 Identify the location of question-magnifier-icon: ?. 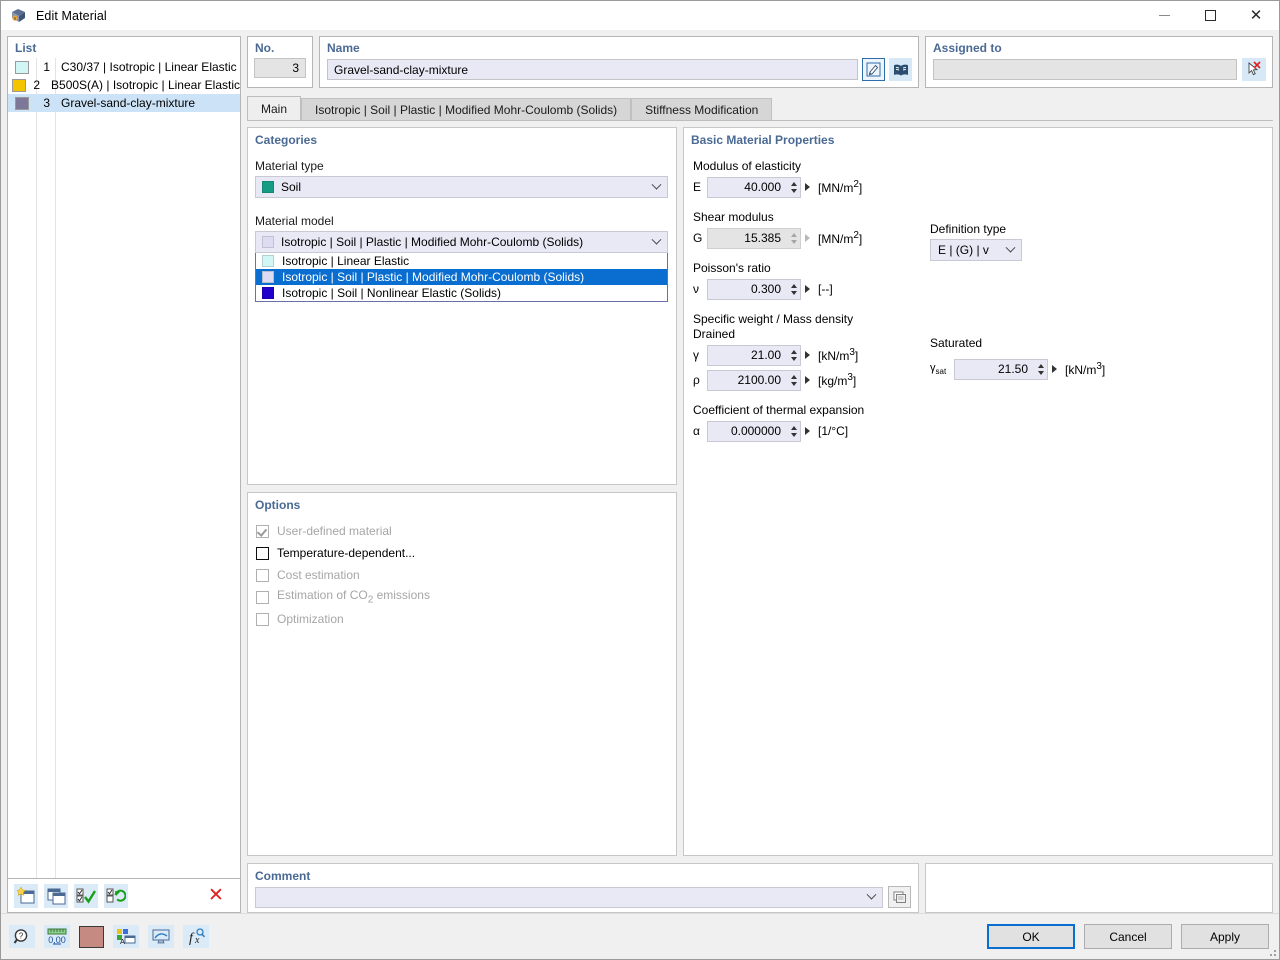
(20, 936).